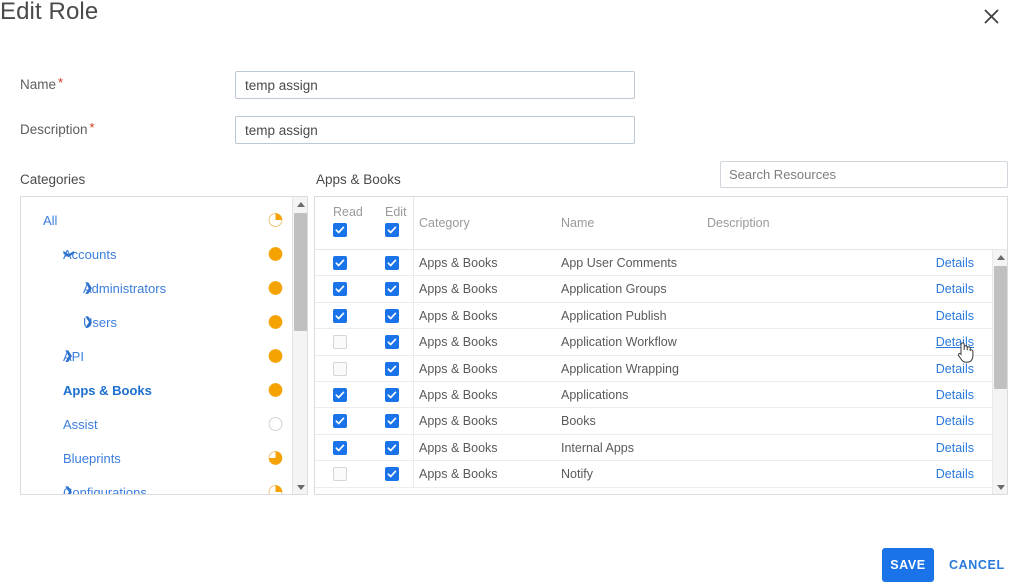 The width and height of the screenshot is (1013, 585). I want to click on name-label: Name *, so click(42, 83).